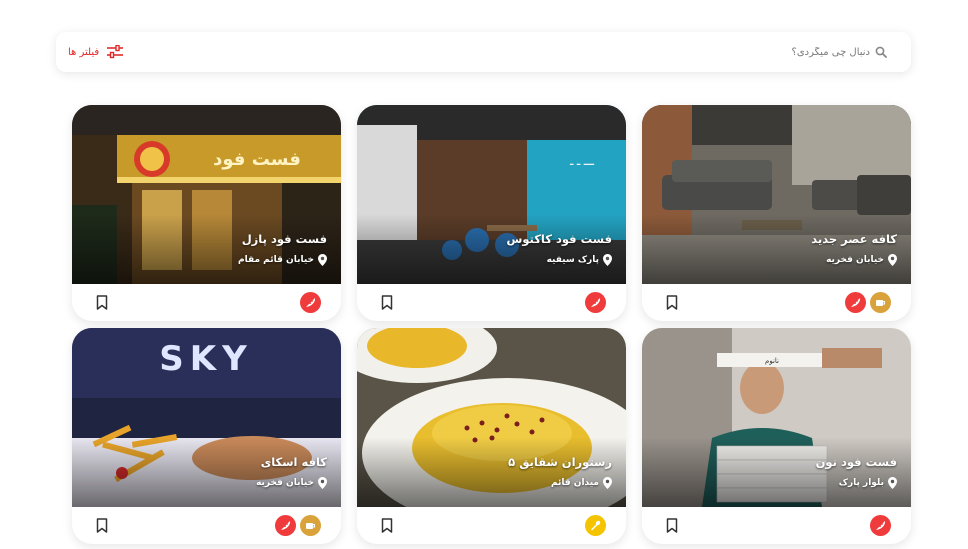 The image size is (968, 549). Describe the element at coordinates (293, 462) in the screenshot. I see `venue-title: کافه اسکای` at that location.